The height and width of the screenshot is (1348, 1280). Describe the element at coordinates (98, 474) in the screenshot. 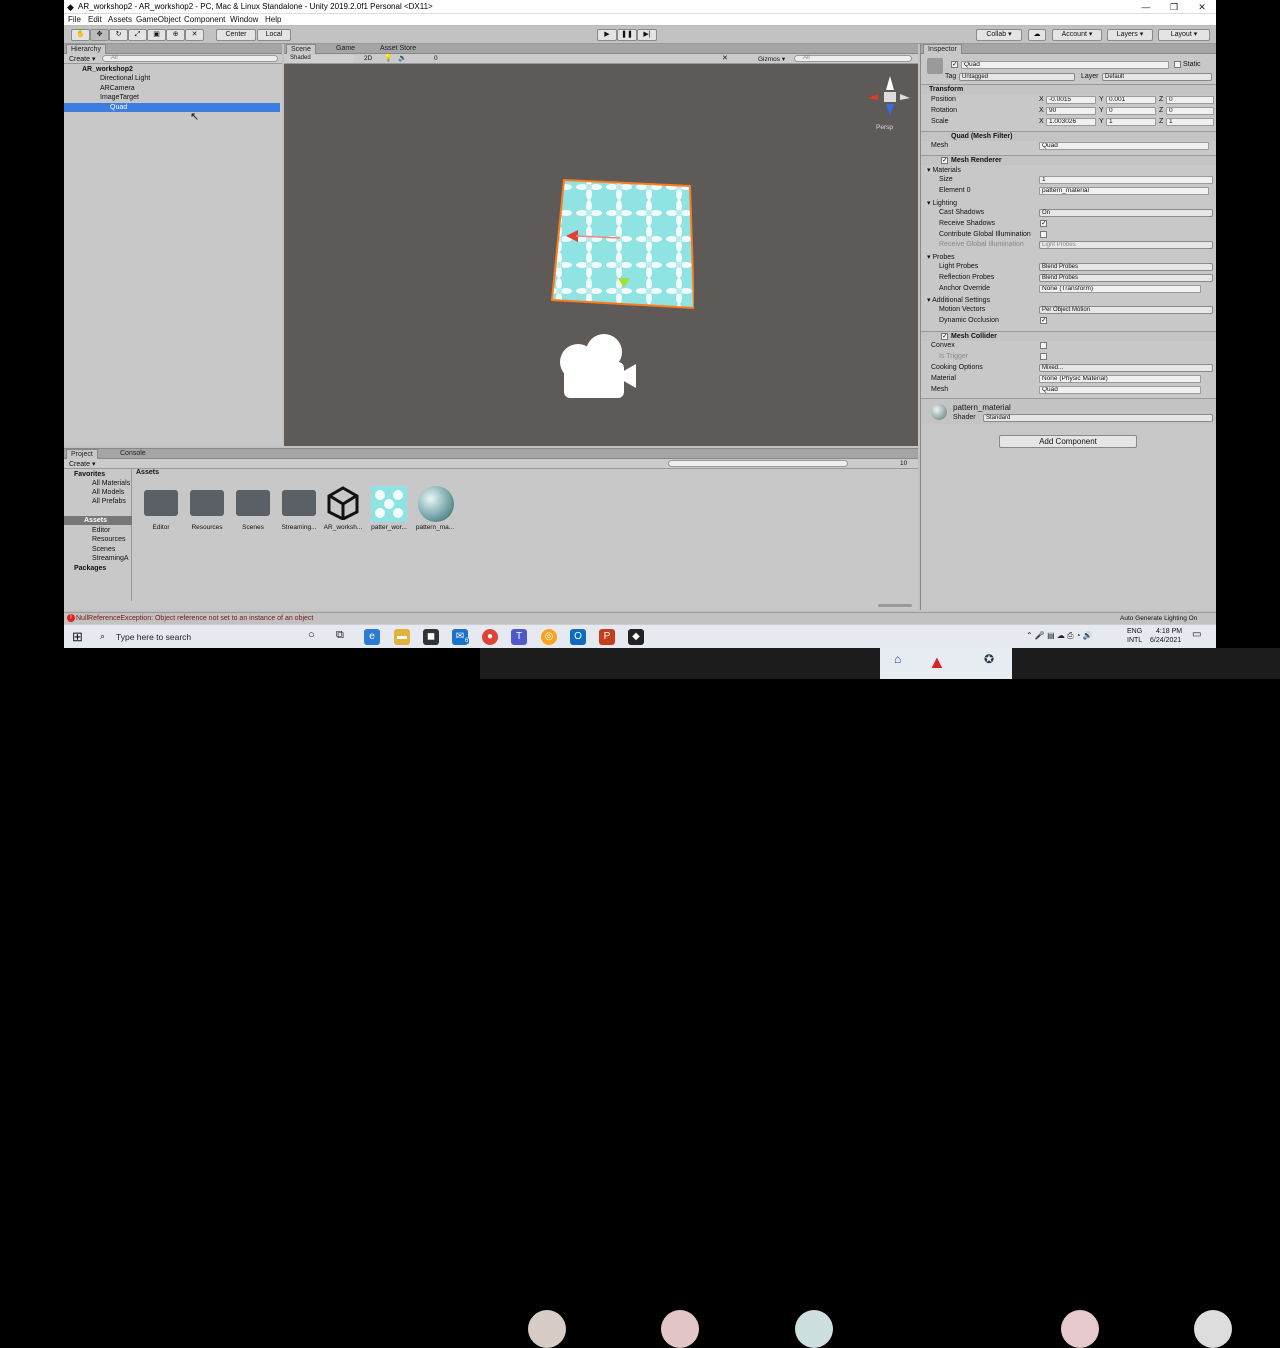

I see `tree-favorites: Favorites` at that location.